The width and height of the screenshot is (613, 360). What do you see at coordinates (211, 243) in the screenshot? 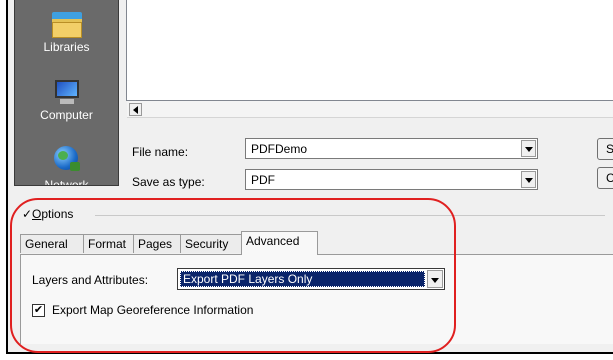
I see `tab-security: Security` at bounding box center [211, 243].